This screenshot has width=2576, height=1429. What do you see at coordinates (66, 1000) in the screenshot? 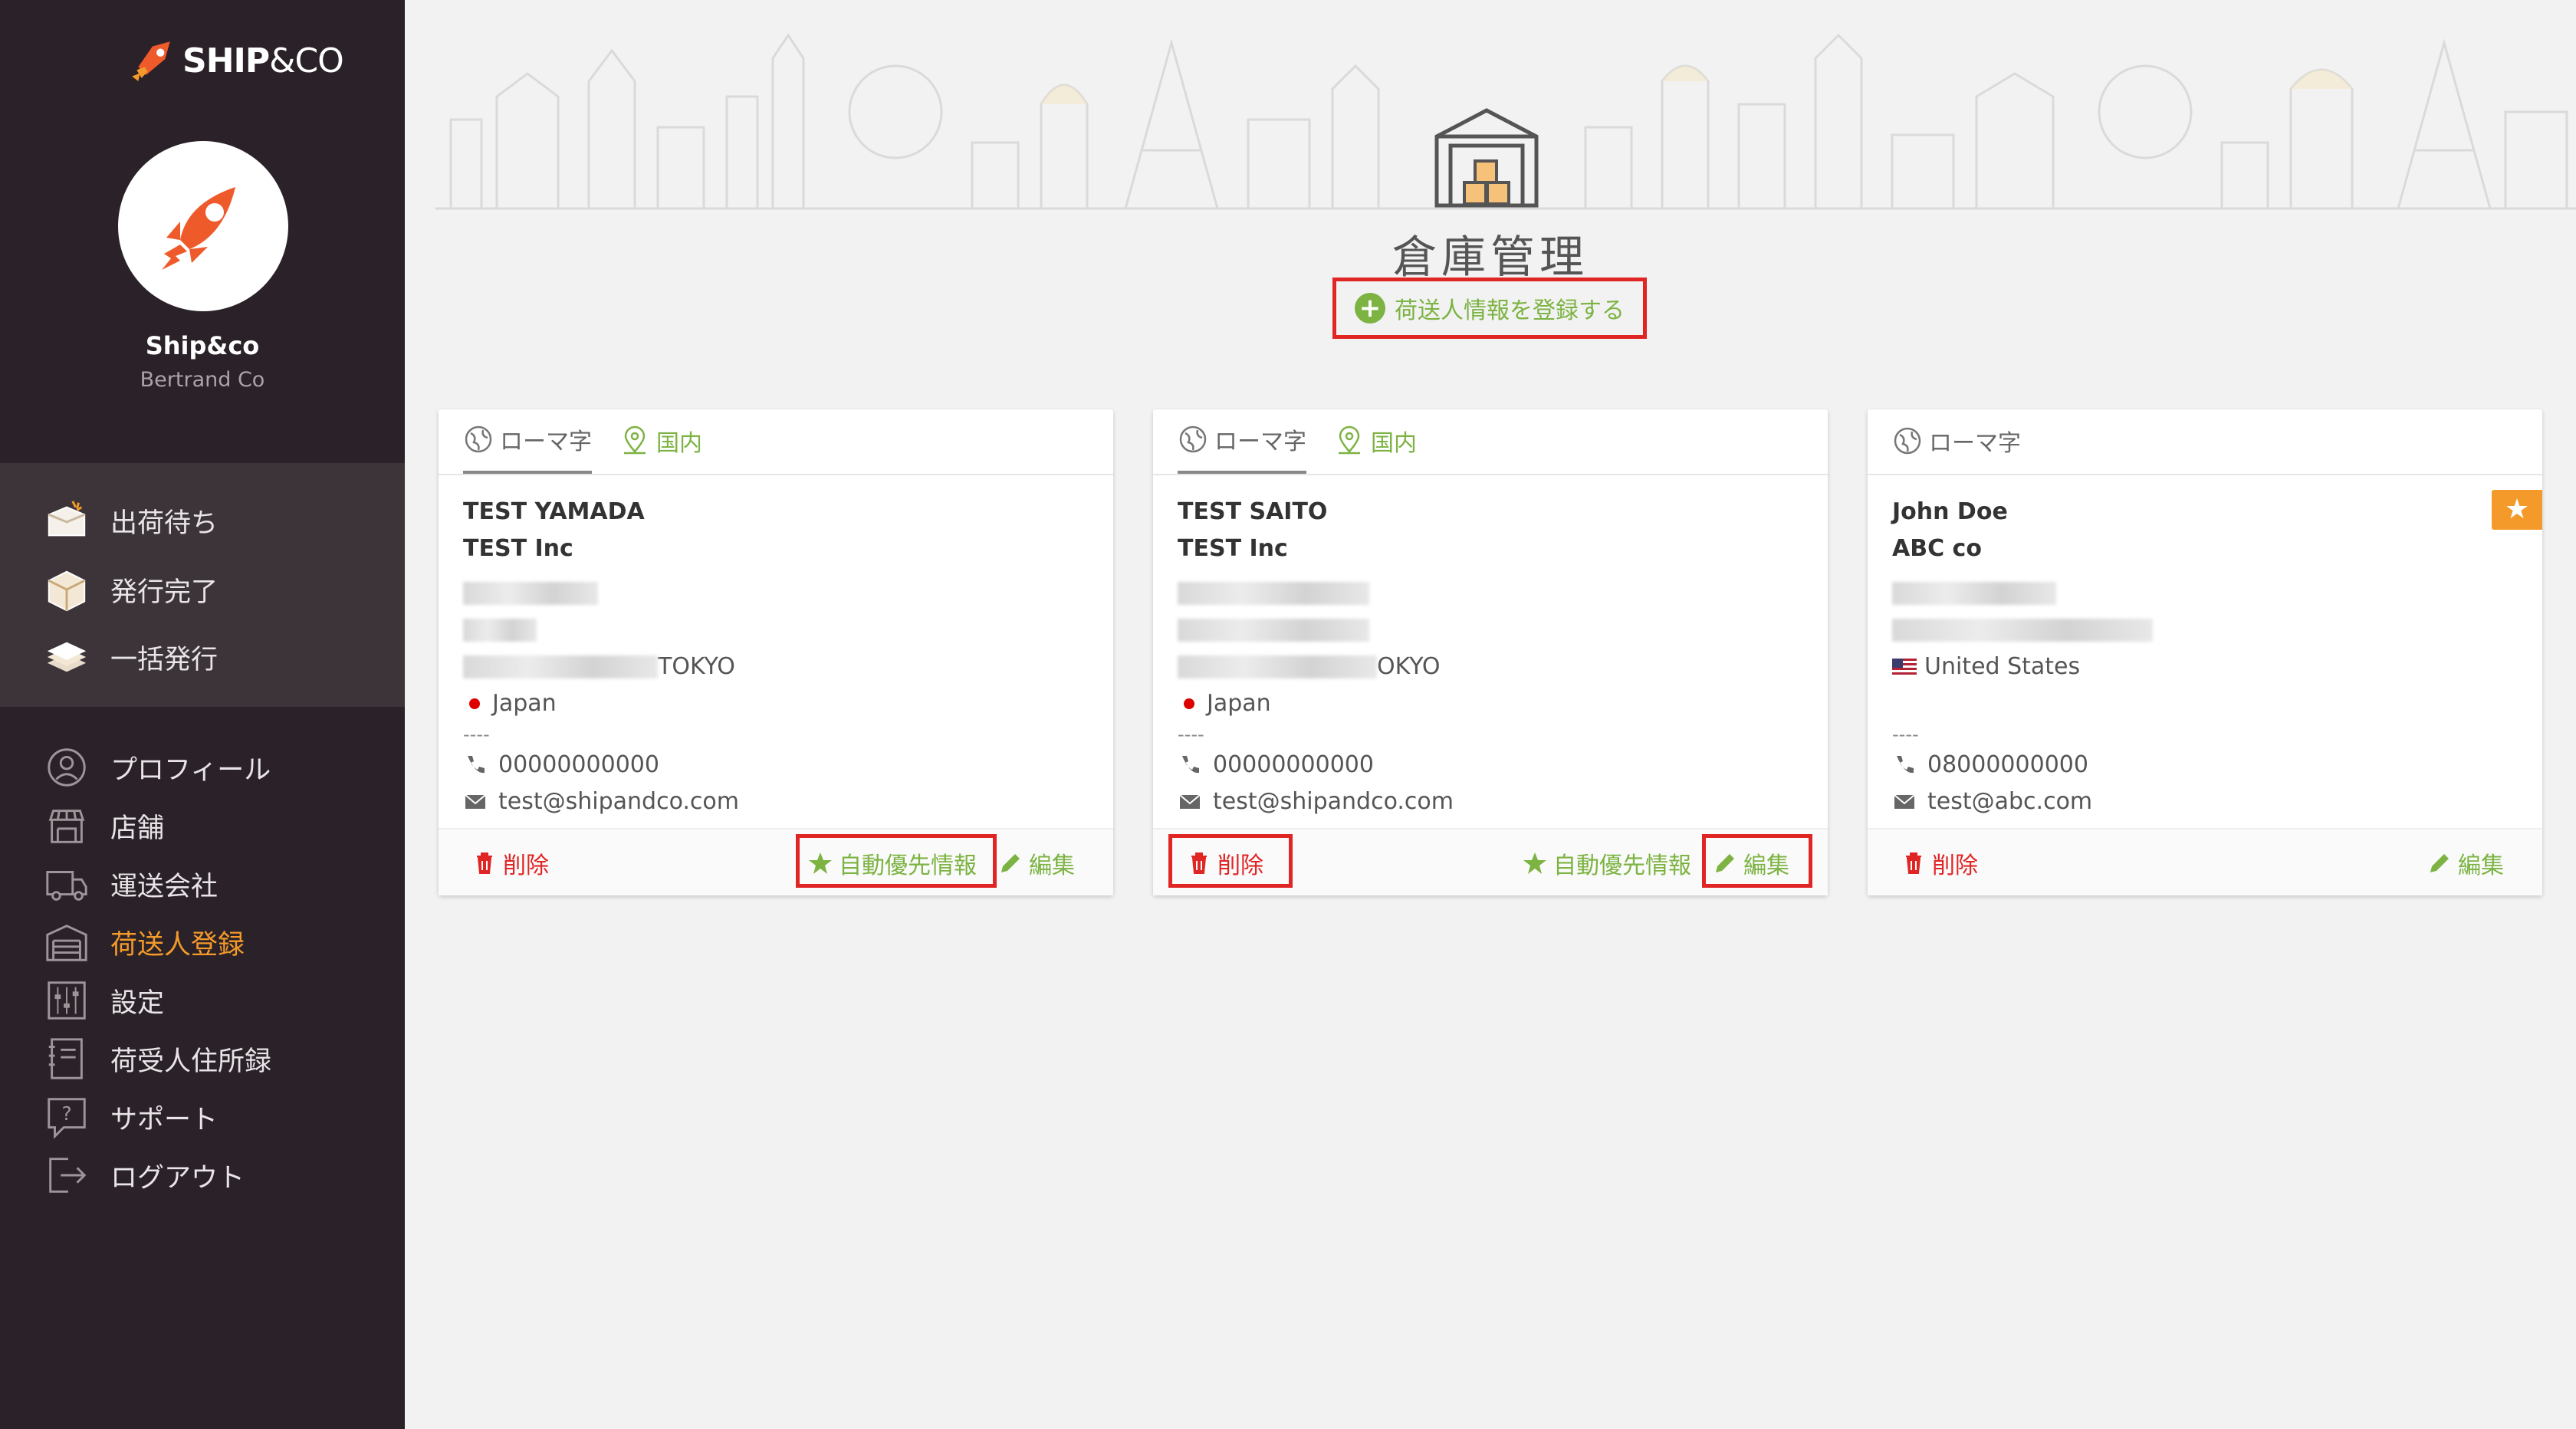
I see `sliders-icon` at bounding box center [66, 1000].